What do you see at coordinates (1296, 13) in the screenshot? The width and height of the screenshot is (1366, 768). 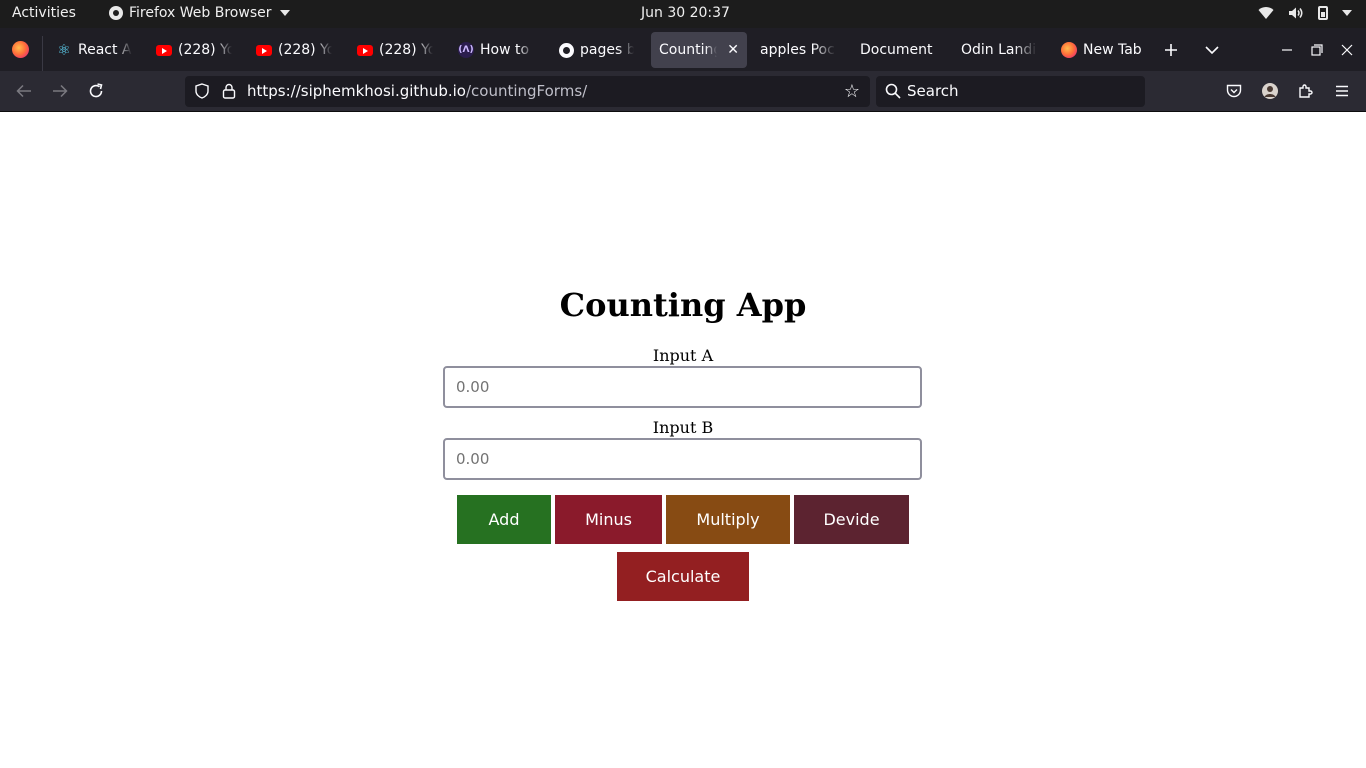 I see `volume-icon` at bounding box center [1296, 13].